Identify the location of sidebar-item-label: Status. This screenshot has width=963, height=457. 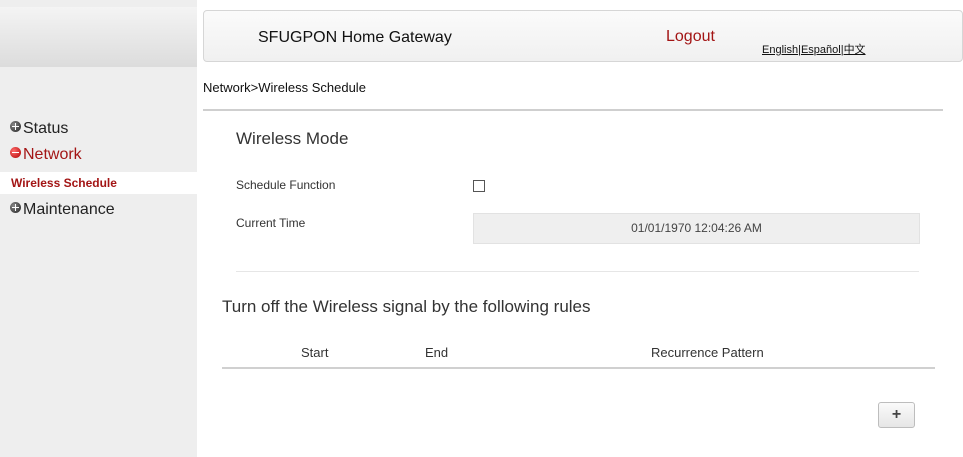
(46, 128).